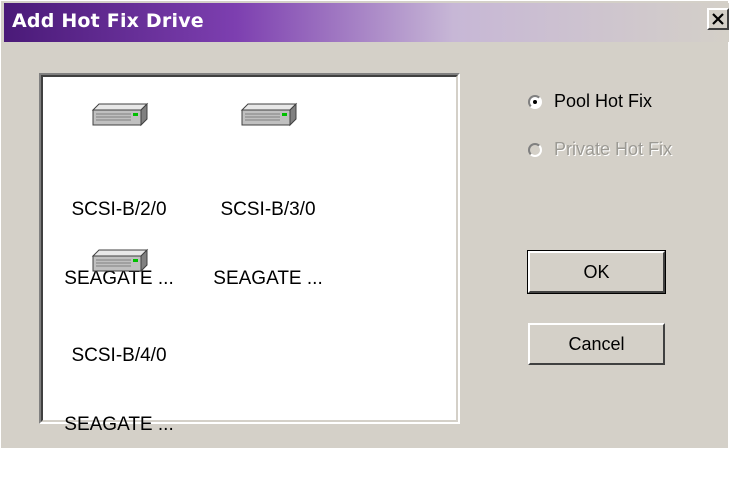 Image resolution: width=730 pixels, height=482 pixels. I want to click on private-hot-fix-radio: Private Hot Fix, so click(600, 149).